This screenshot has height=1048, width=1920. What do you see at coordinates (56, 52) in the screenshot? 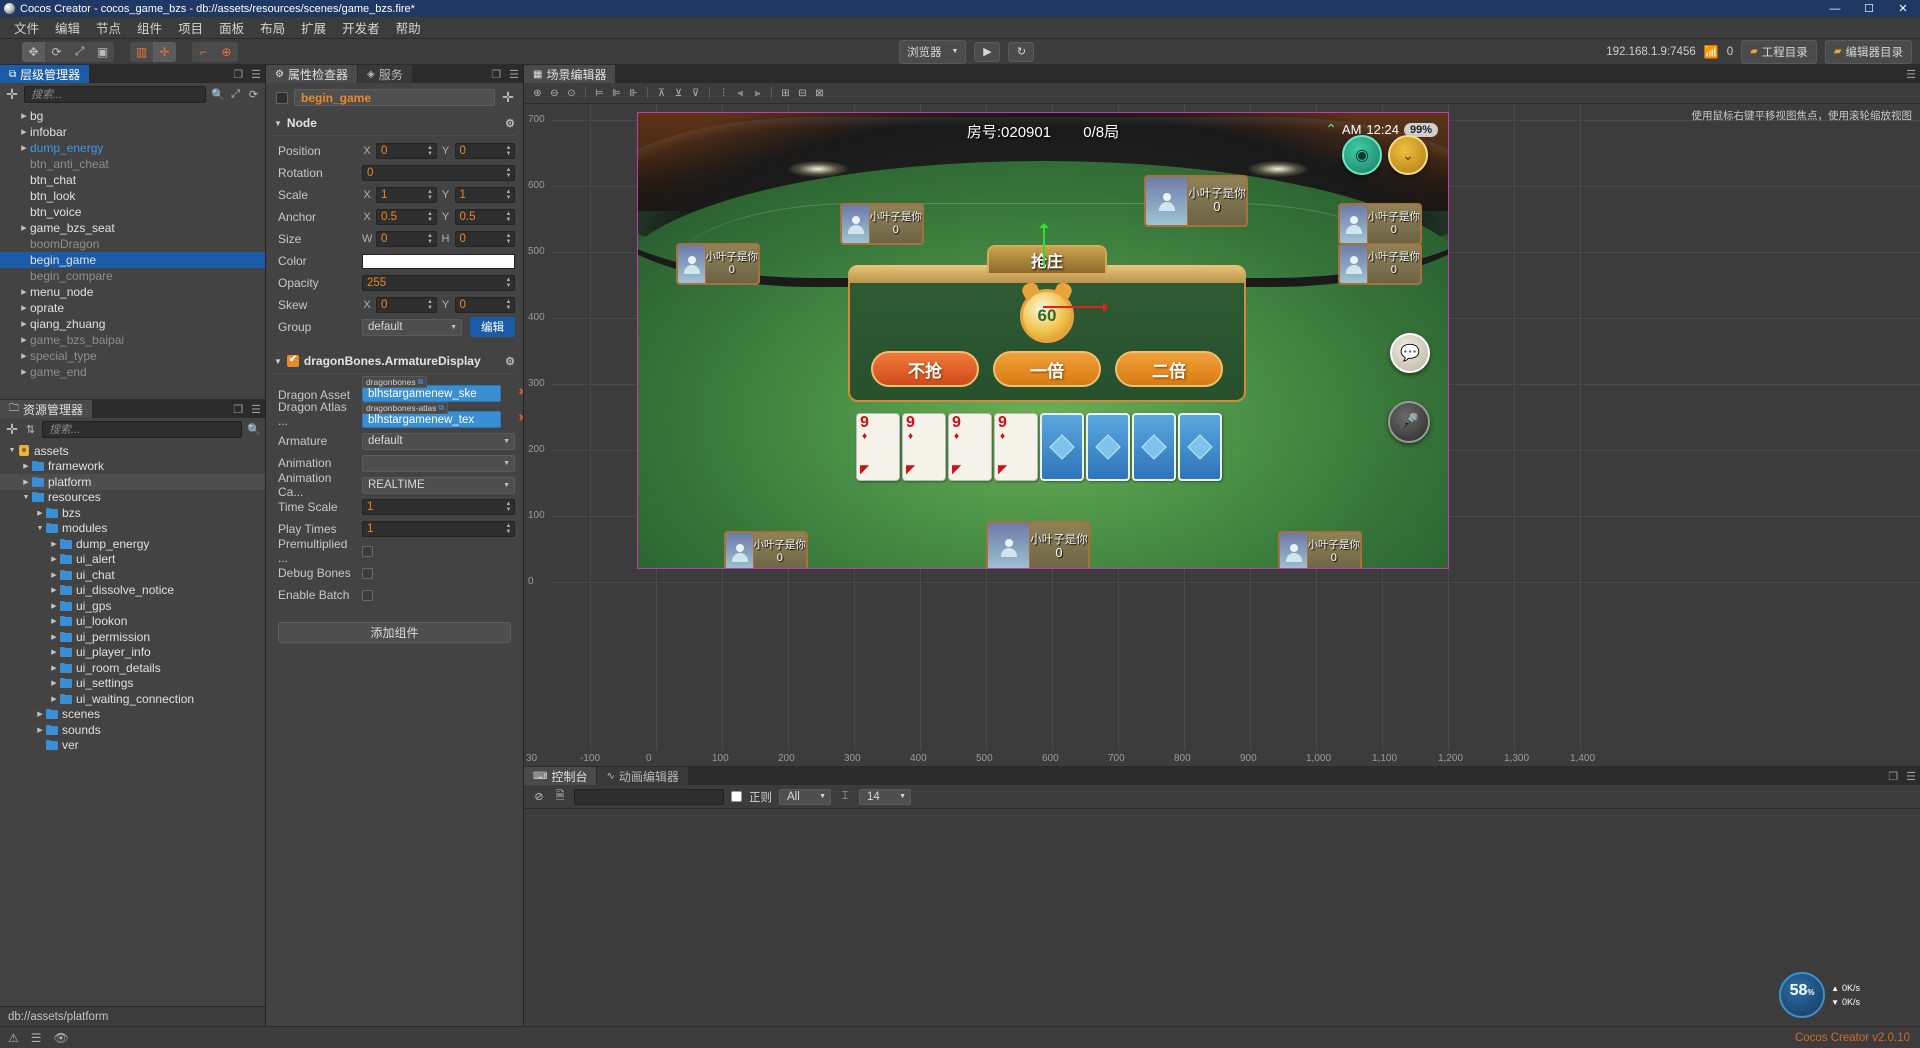
I see `rotate-tool-icon: ⟳` at bounding box center [56, 52].